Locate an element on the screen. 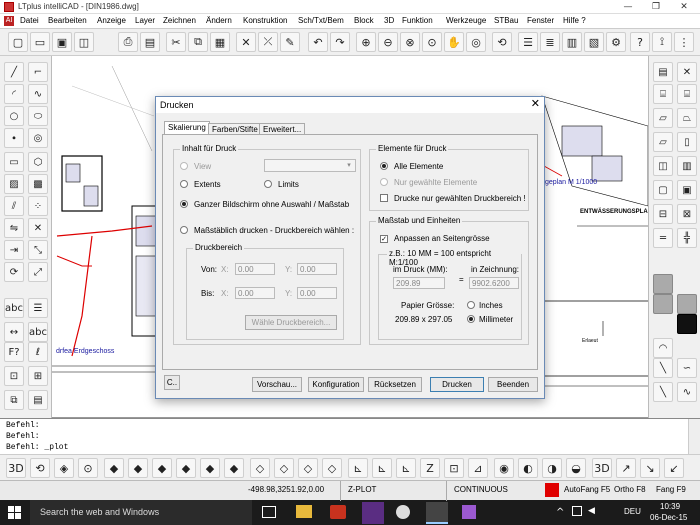  print-button: Drucken is located at coordinates (457, 384).